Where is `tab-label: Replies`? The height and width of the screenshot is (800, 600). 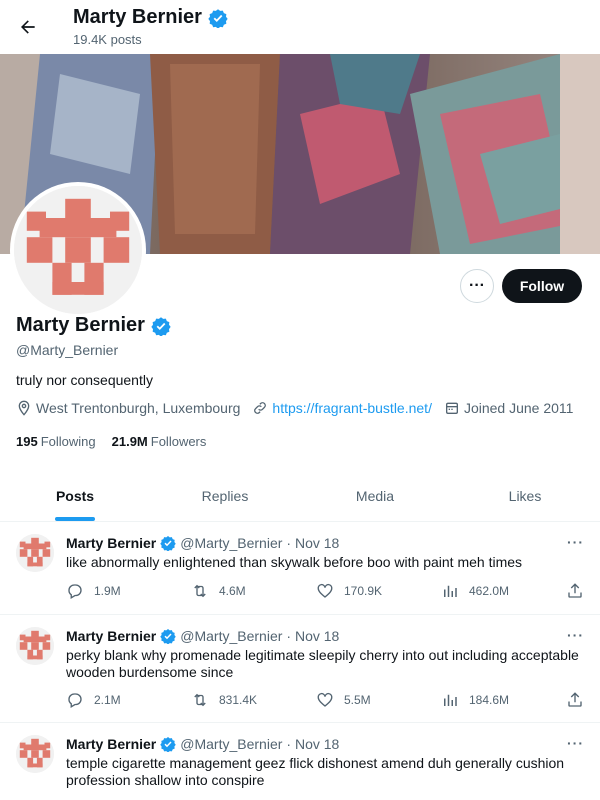 tab-label: Replies is located at coordinates (225, 495).